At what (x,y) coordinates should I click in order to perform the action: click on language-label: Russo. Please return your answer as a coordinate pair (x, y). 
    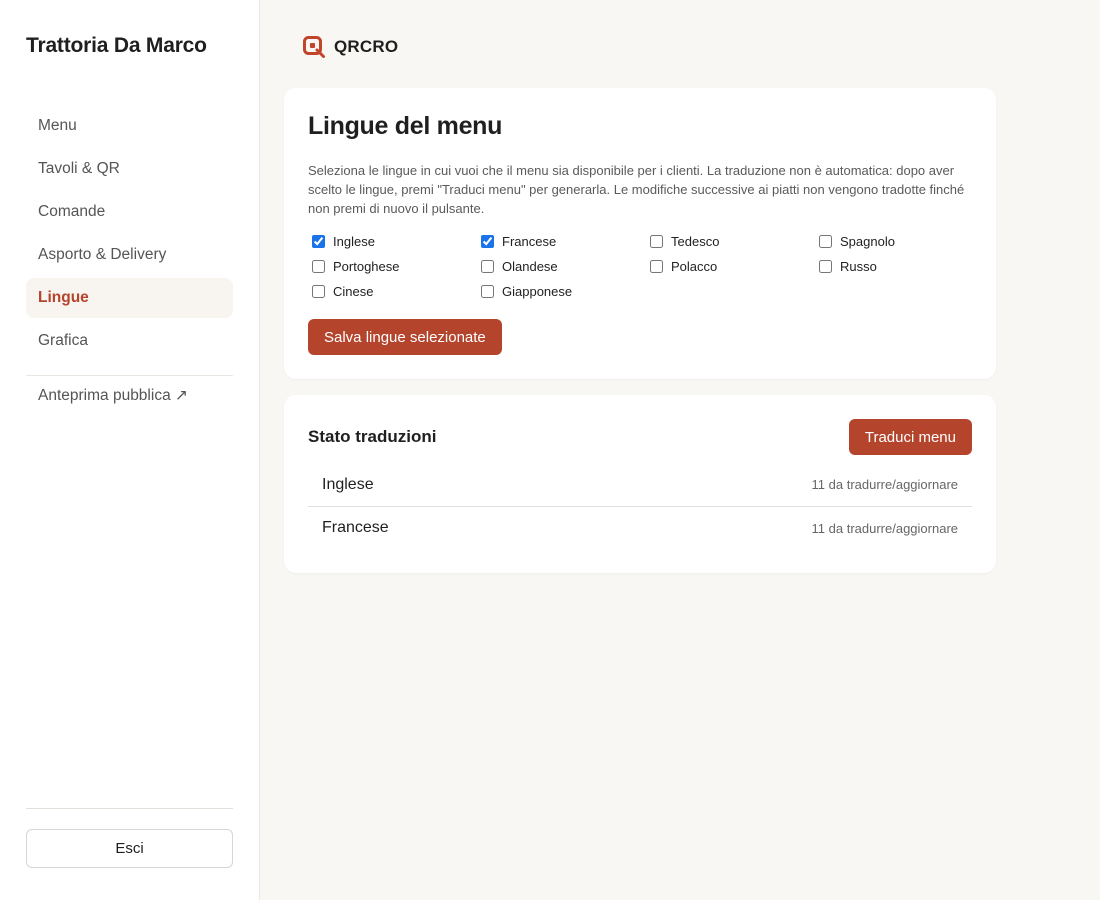
    Looking at the image, I should click on (858, 266).